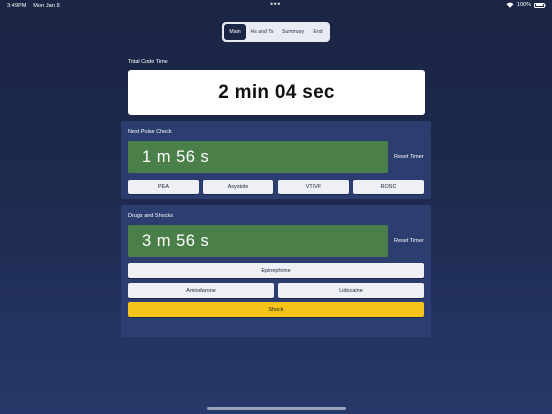  What do you see at coordinates (150, 132) in the screenshot?
I see `pulse-check-label: Next Pulse Check` at bounding box center [150, 132].